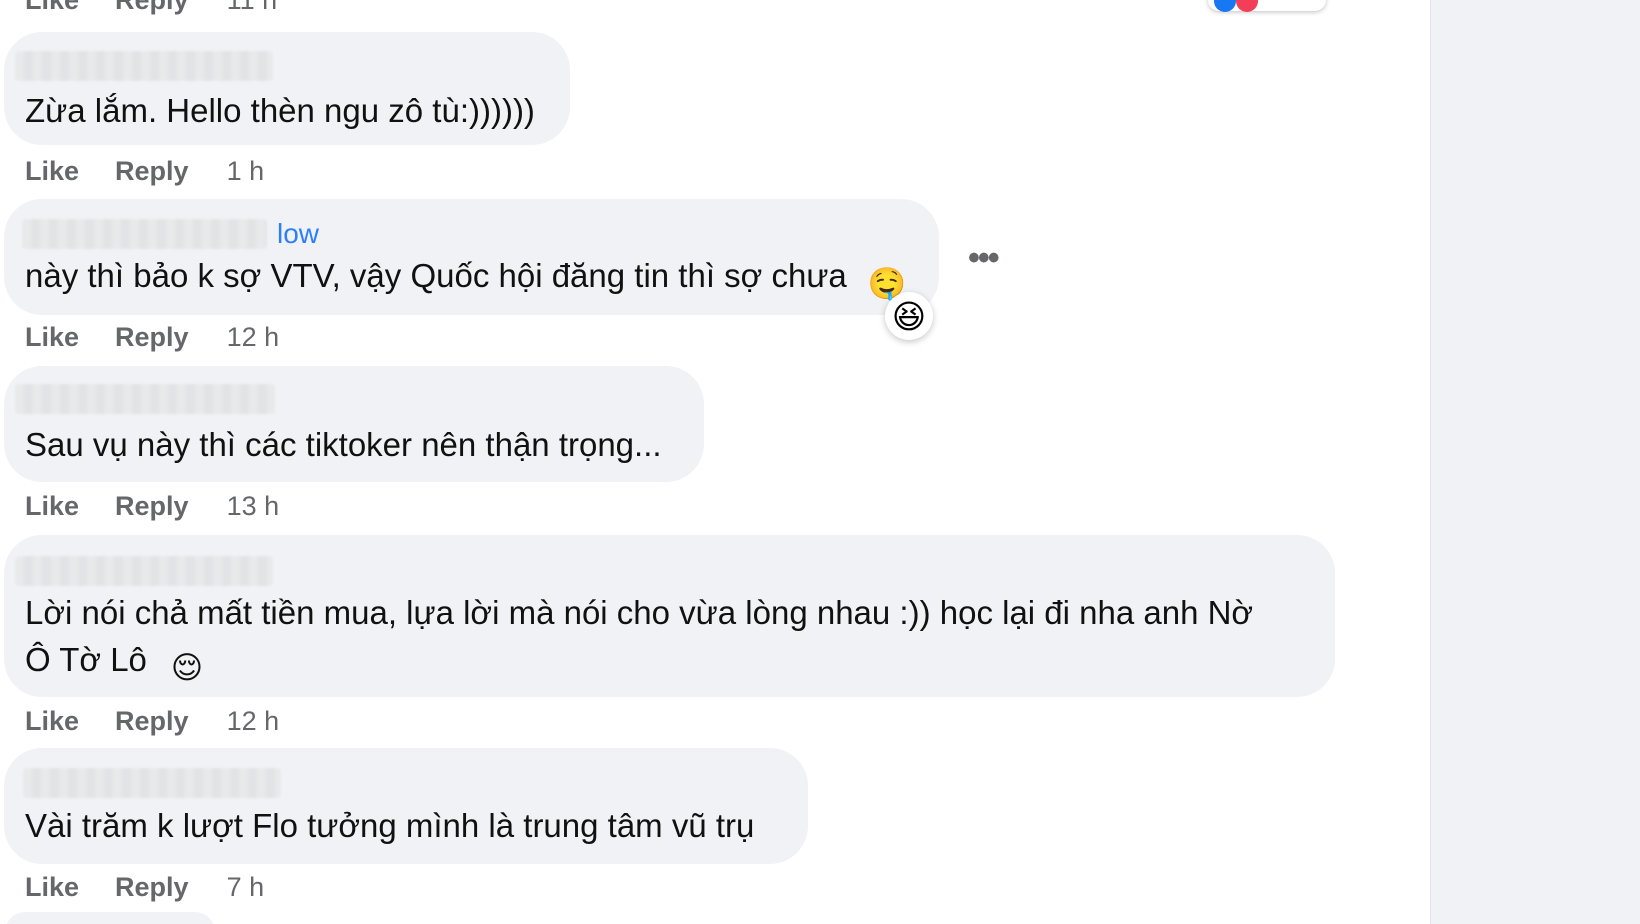  Describe the element at coordinates (1267, 6) in the screenshot. I see `previous-comment-reaction-summary` at that location.